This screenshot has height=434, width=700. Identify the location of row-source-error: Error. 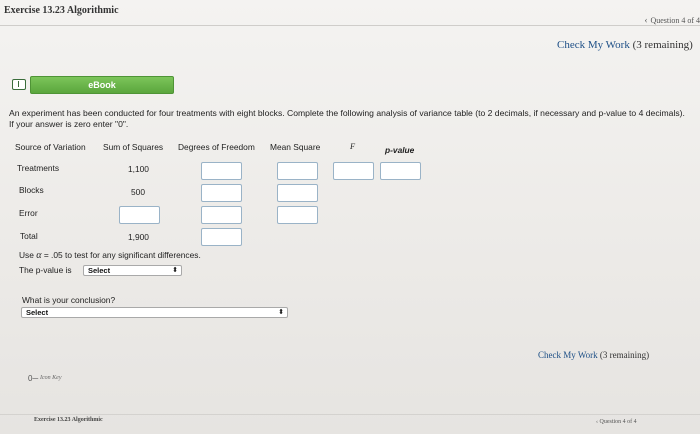
(28, 213).